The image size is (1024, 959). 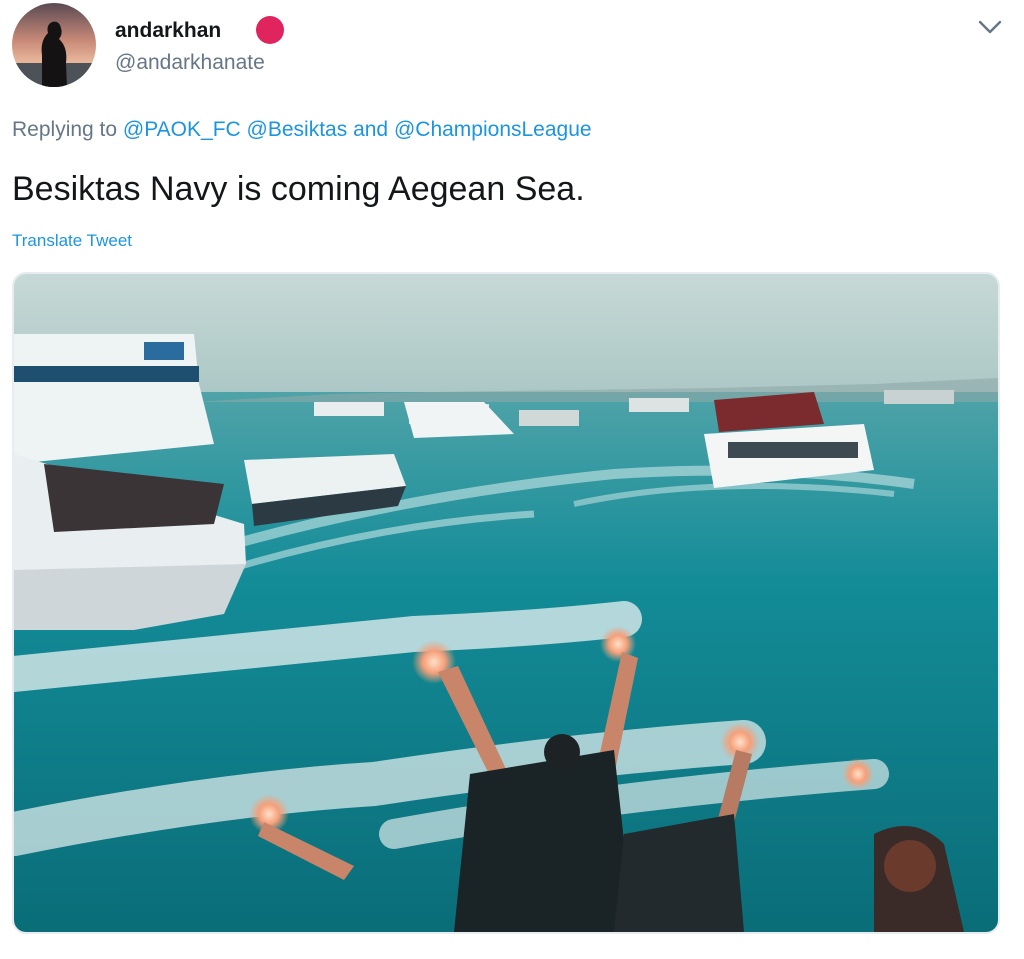 What do you see at coordinates (297, 129) in the screenshot?
I see `mention-link-besiktas: @Besiktas` at bounding box center [297, 129].